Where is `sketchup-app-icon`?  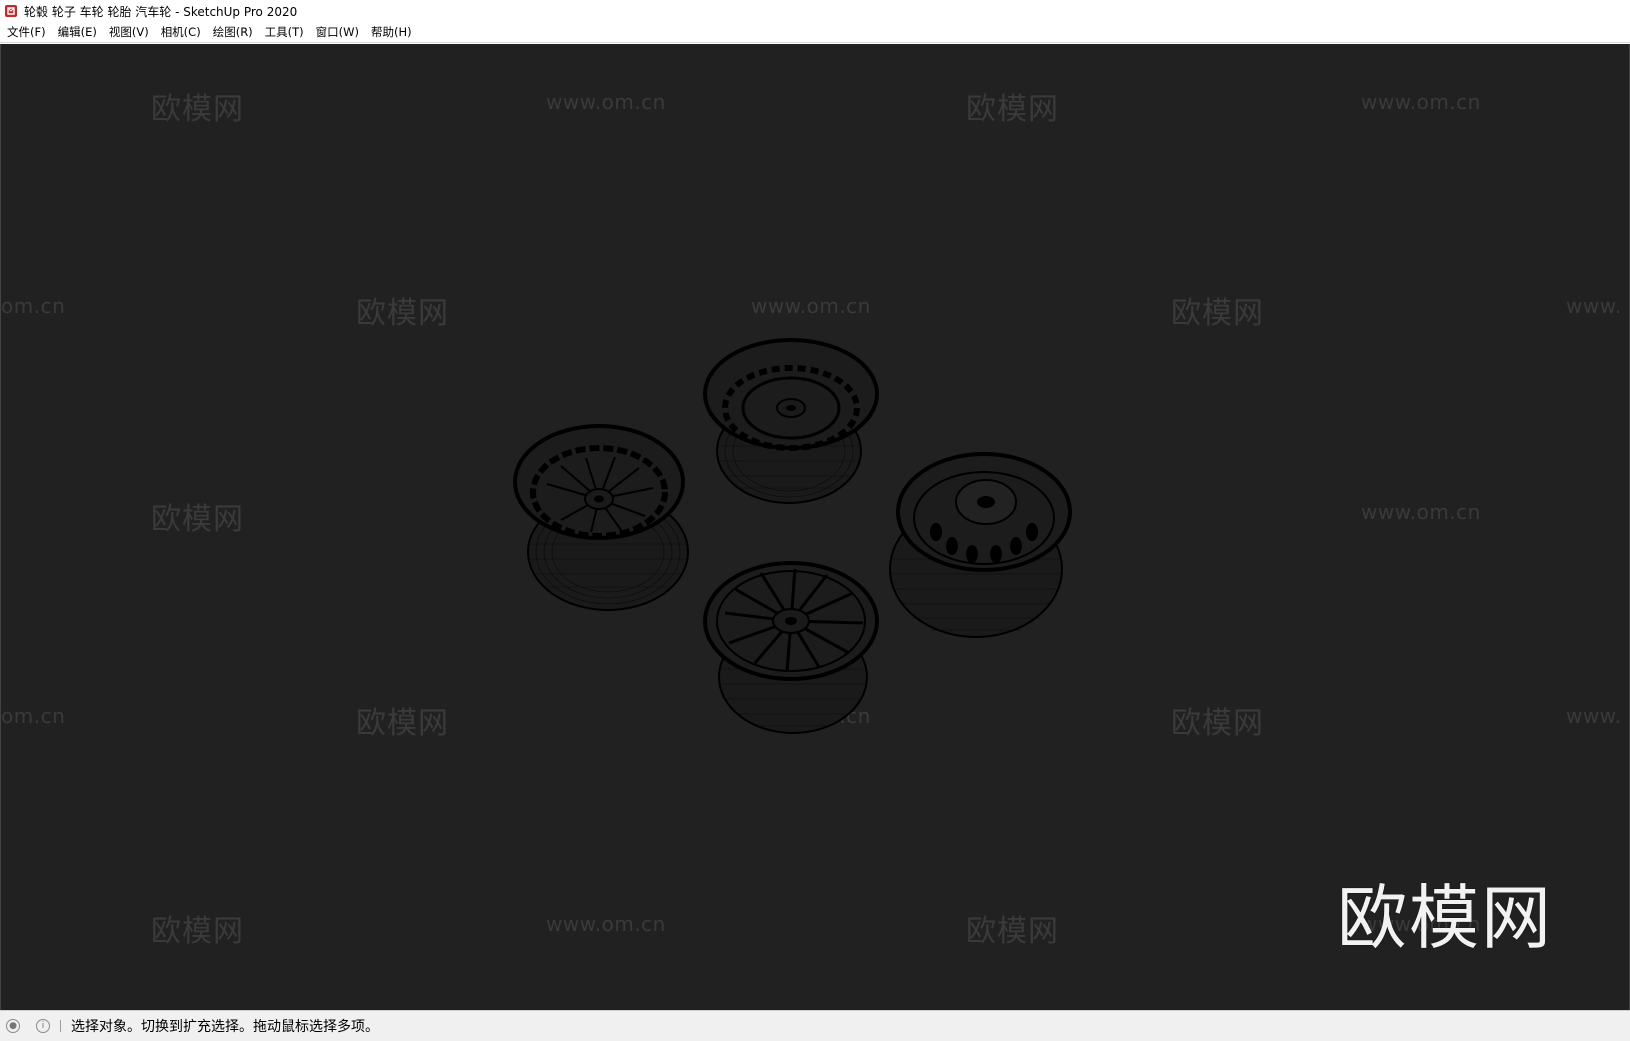 sketchup-app-icon is located at coordinates (11, 11).